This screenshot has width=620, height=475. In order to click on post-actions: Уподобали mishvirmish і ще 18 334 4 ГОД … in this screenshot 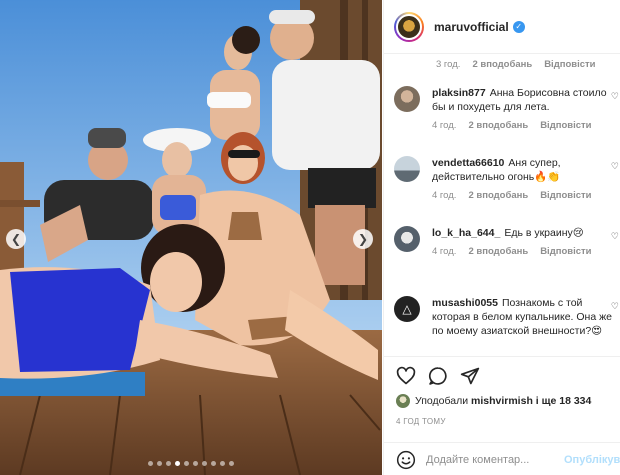, I will do `click(502, 415)`.